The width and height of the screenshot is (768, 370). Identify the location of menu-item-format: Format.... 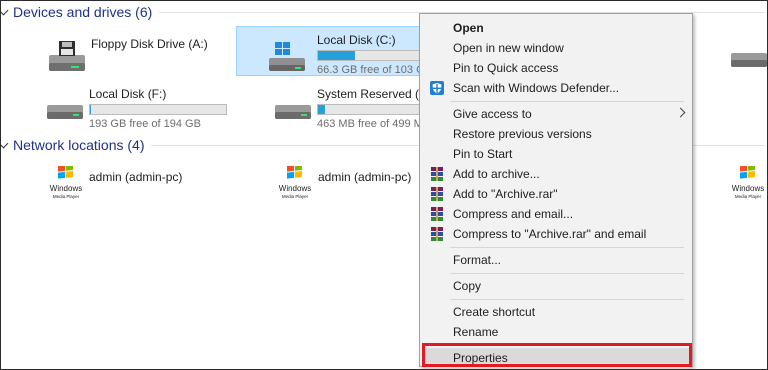
(556, 260).